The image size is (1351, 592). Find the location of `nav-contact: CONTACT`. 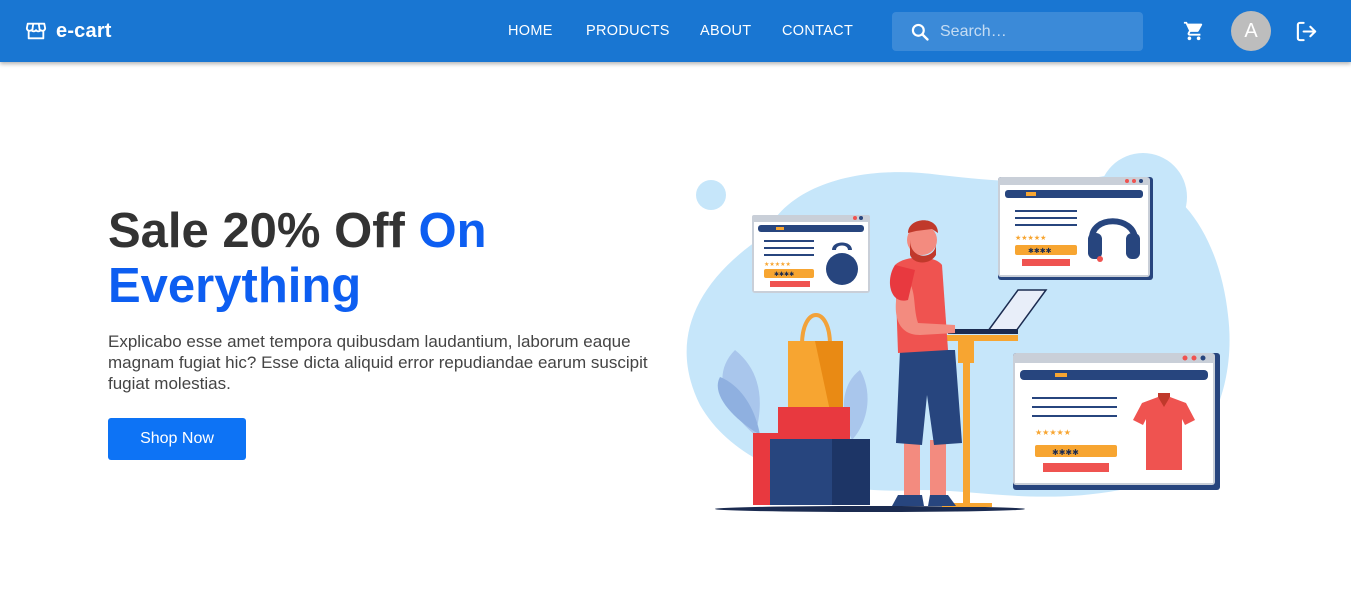

nav-contact: CONTACT is located at coordinates (817, 31).